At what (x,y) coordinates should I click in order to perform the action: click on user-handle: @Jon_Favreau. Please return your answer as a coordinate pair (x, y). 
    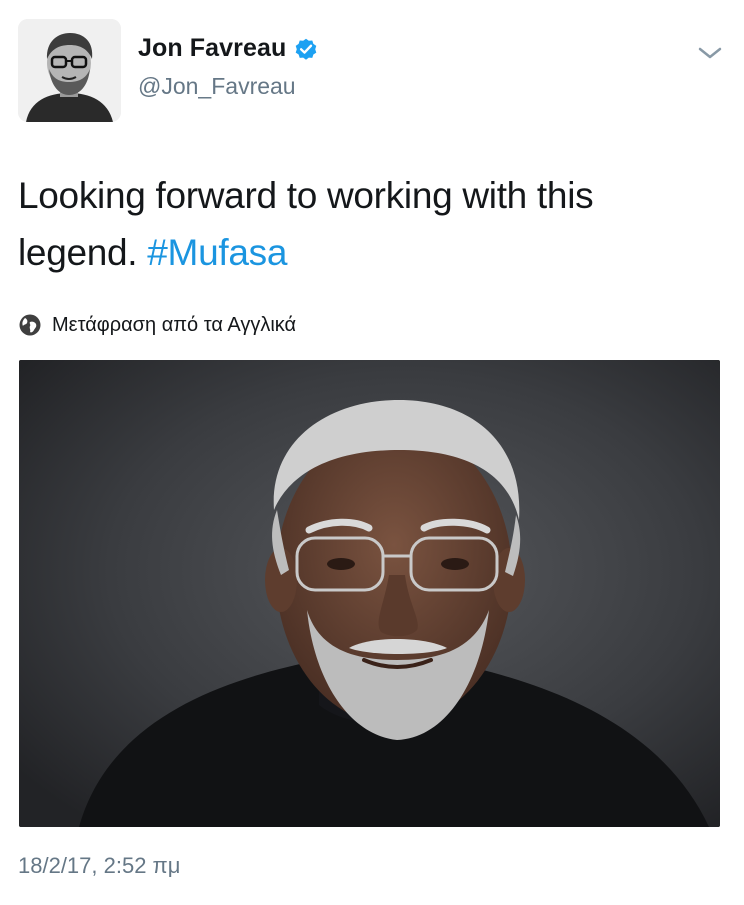
    Looking at the image, I should click on (217, 86).